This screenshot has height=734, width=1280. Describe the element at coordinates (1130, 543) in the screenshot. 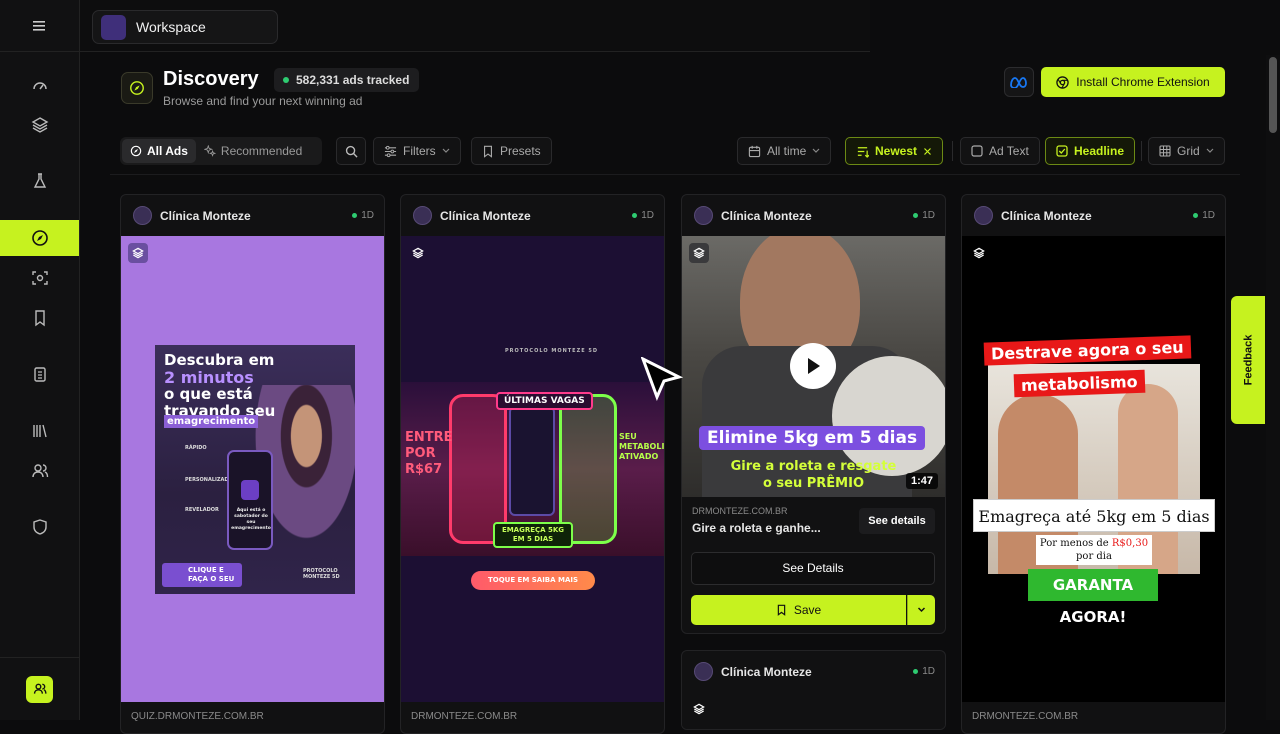

I see `creative-price-value: R$0,30` at that location.